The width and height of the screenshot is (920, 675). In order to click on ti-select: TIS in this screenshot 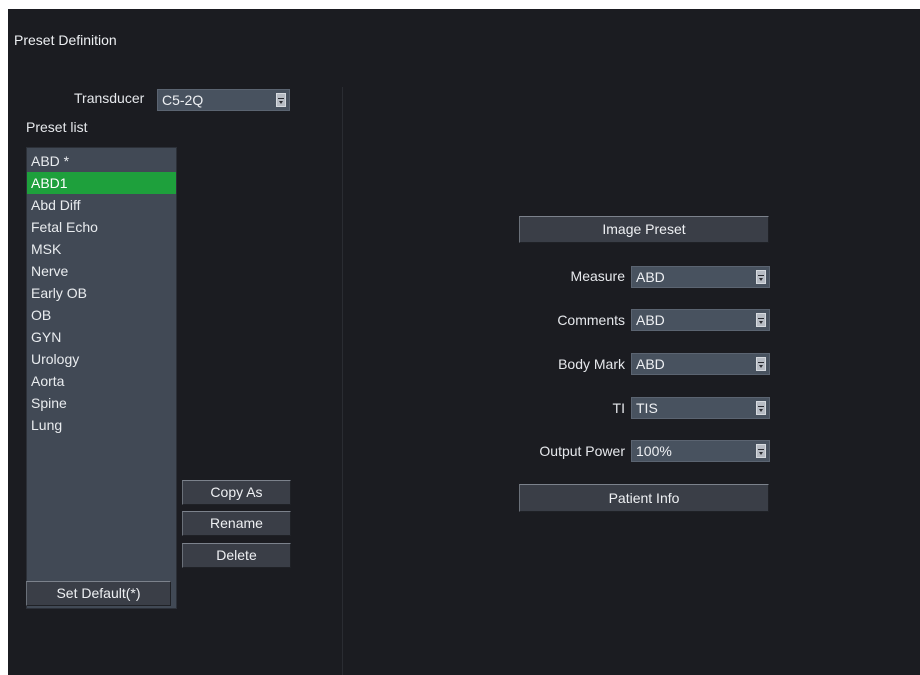, I will do `click(700, 408)`.